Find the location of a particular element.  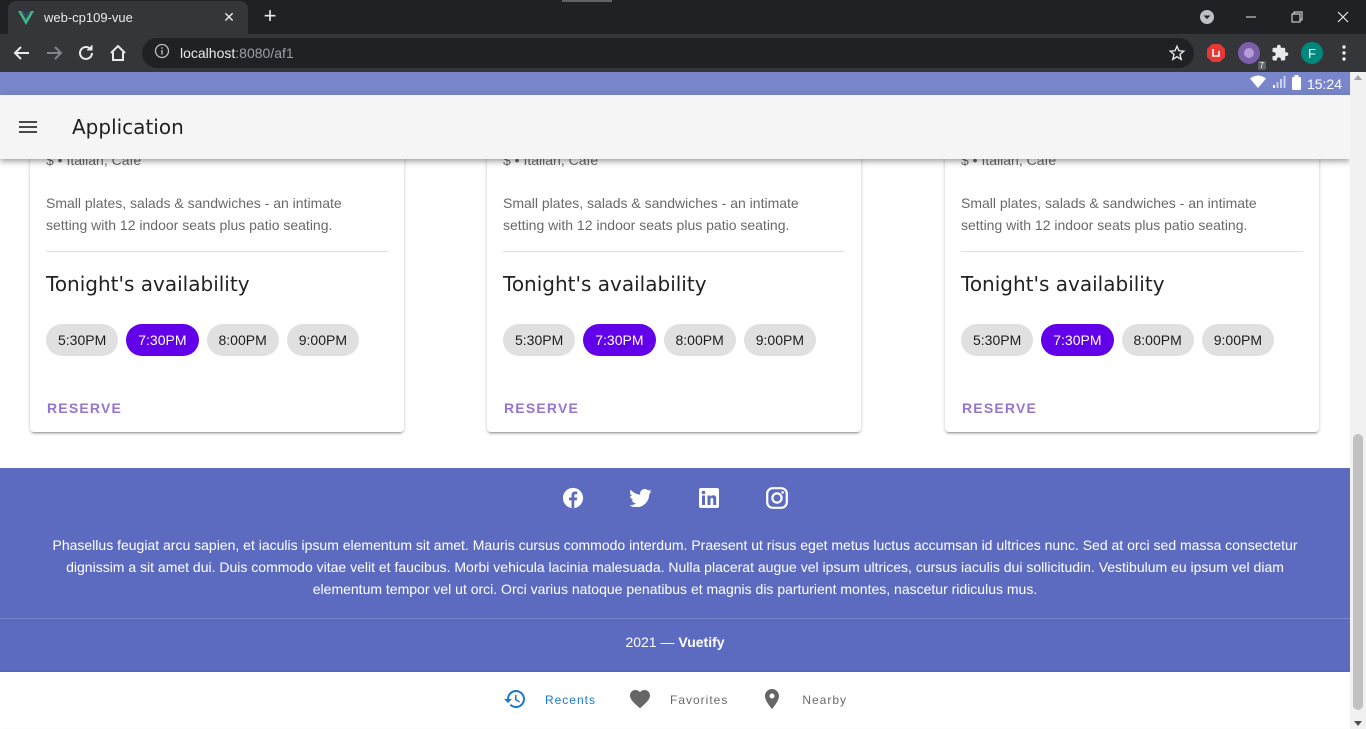

bottom-nav-recents: Recents is located at coordinates (549, 700).